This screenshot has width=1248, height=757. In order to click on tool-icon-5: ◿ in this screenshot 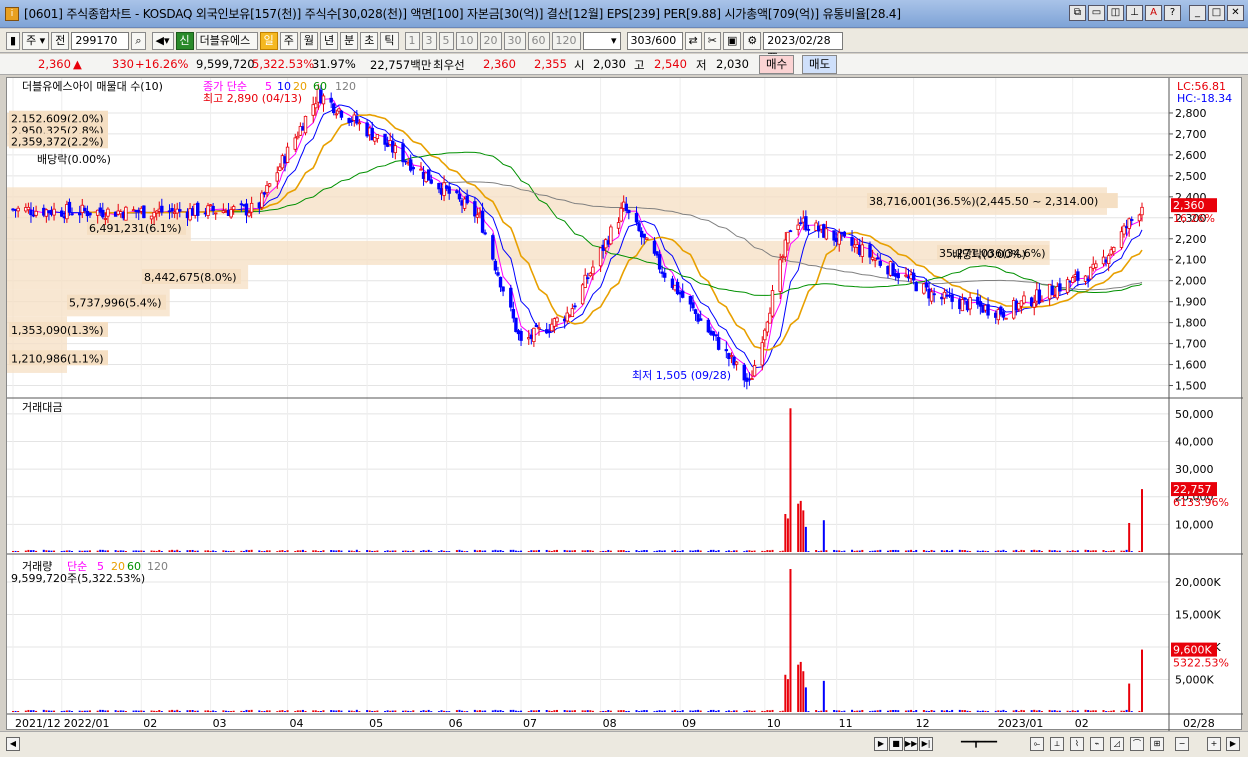, I will do `click(1117, 744)`.